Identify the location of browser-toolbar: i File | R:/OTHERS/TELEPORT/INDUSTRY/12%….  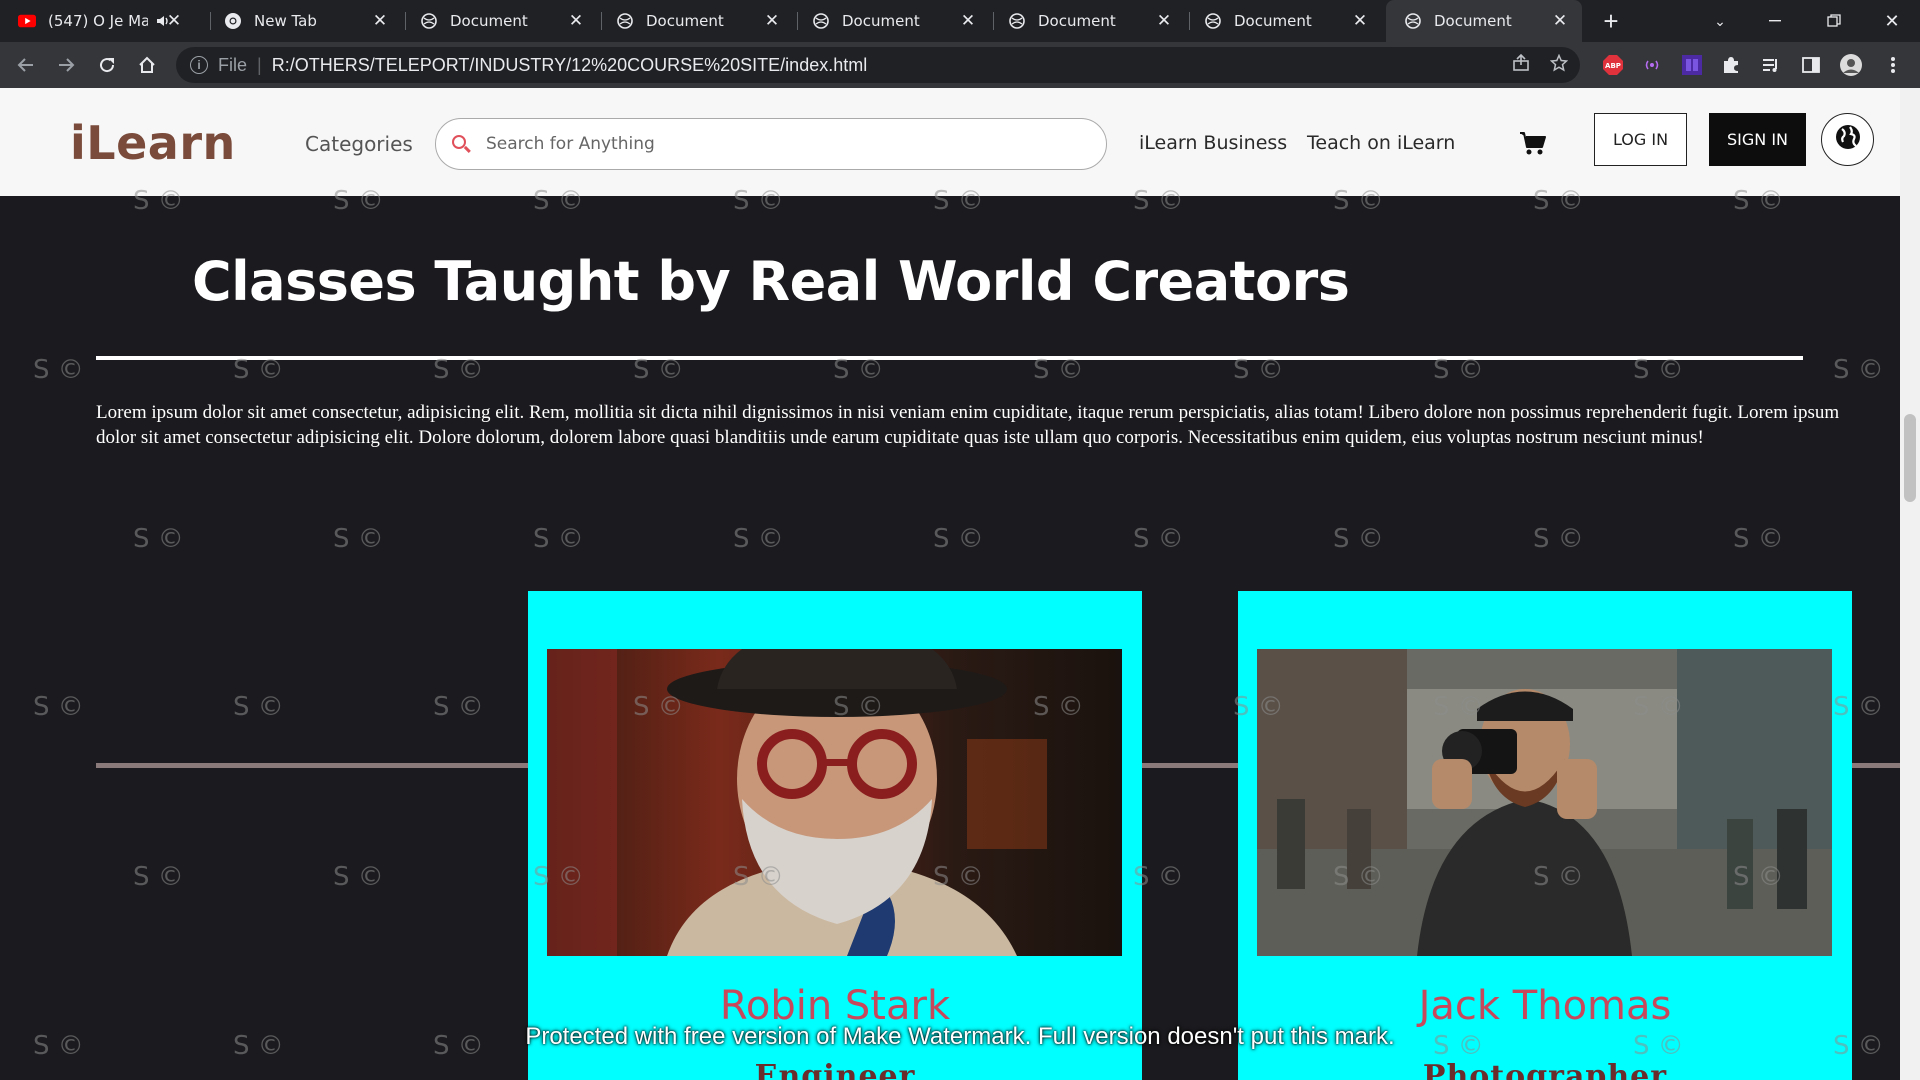
(960, 65).